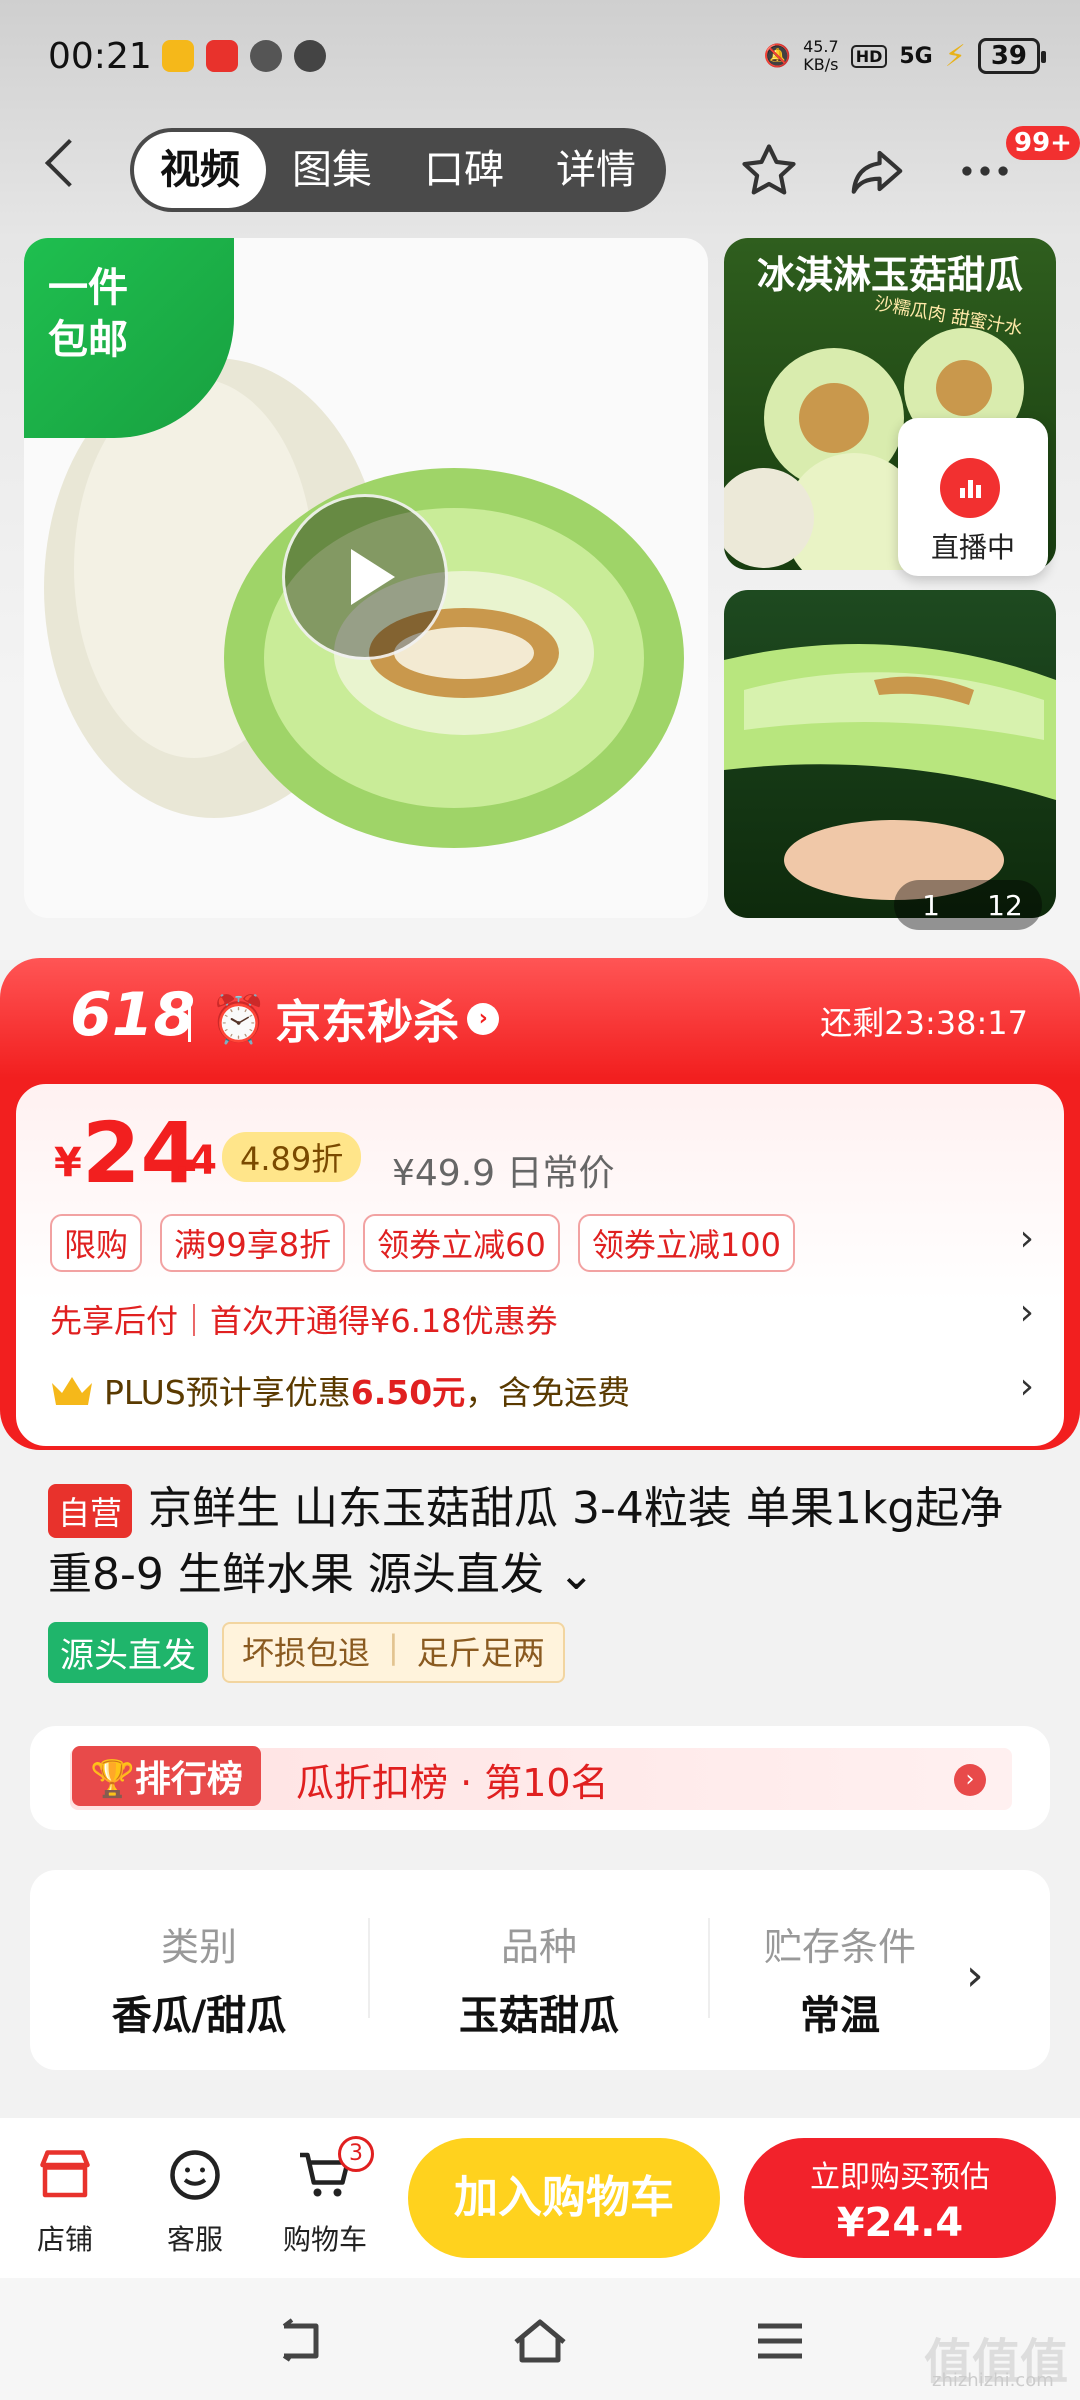 Image resolution: width=1080 pixels, height=2400 pixels. What do you see at coordinates (503, 1173) in the screenshot?
I see `original-price: ¥49.9 日常价` at bounding box center [503, 1173].